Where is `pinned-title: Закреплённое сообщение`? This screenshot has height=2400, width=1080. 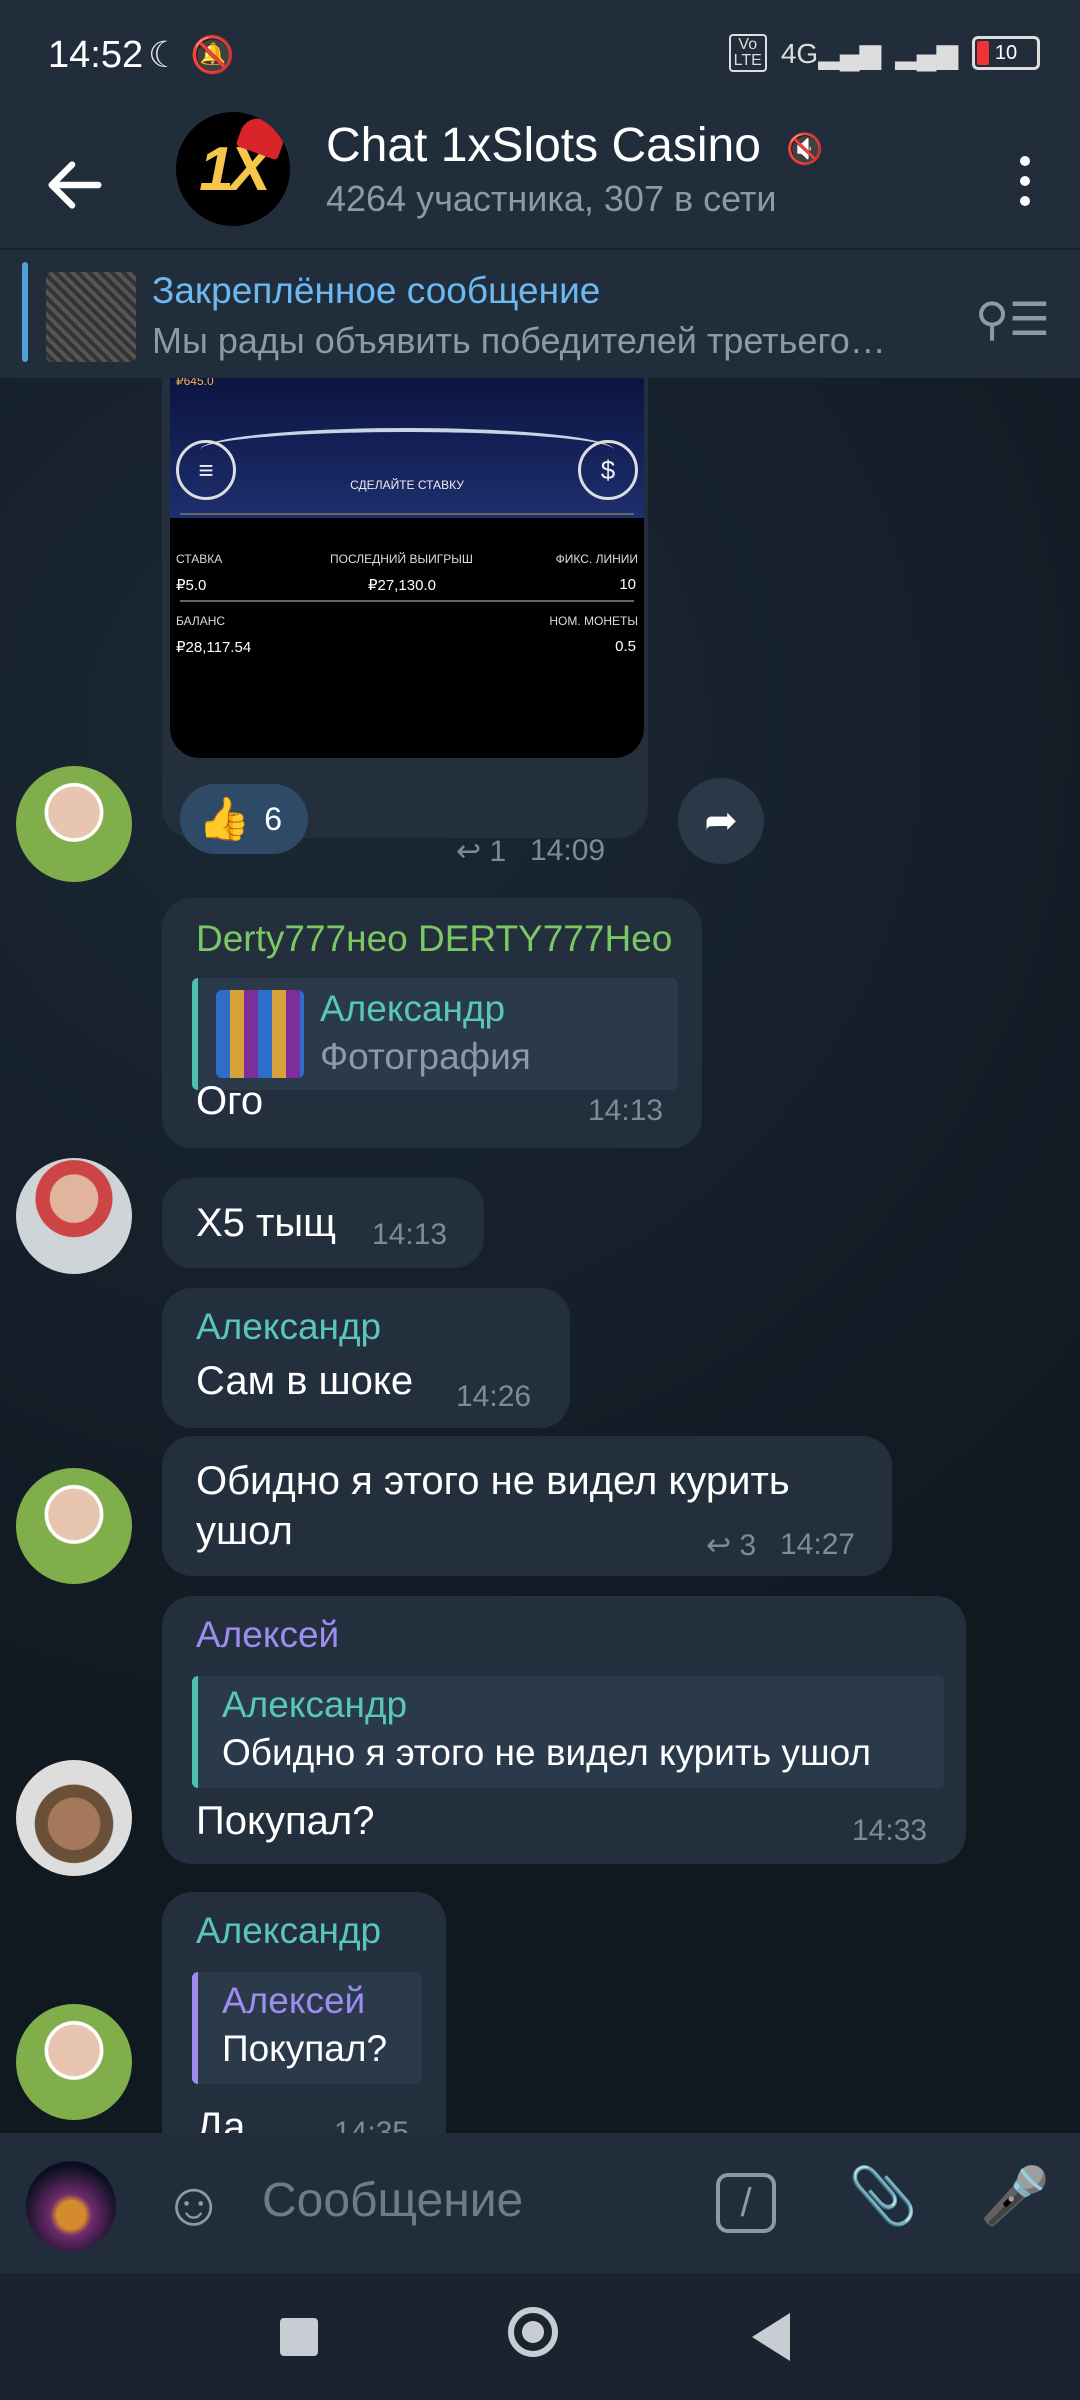 pinned-title: Закреплённое сообщение is located at coordinates (376, 290).